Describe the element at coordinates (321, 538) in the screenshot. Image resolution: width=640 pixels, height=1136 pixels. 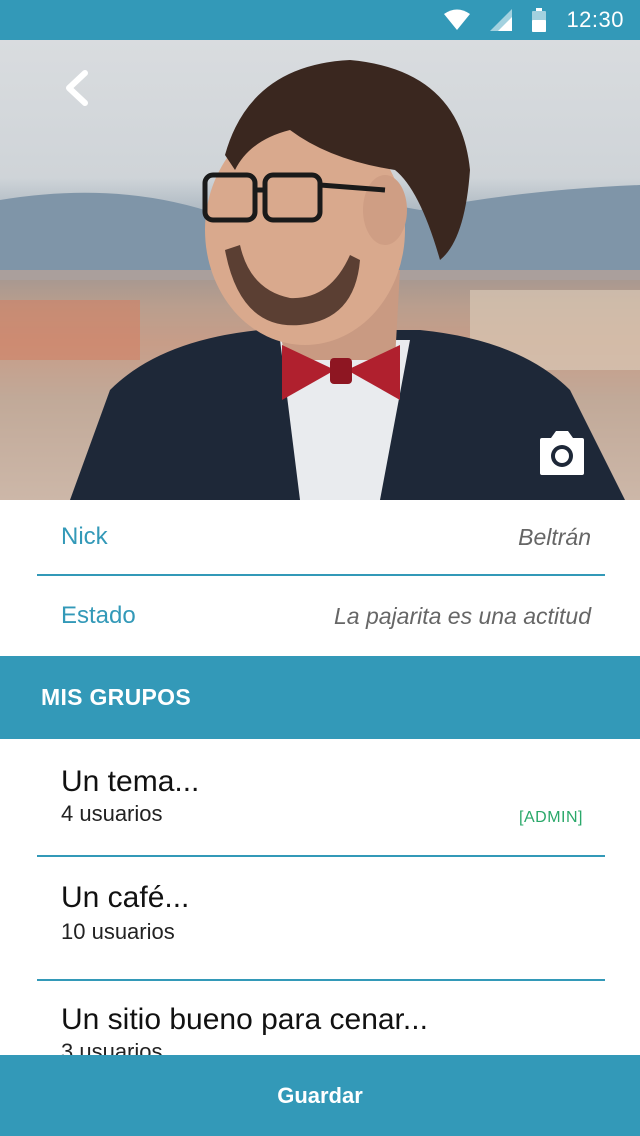
I see `nick-field: Nick Beltrán` at that location.